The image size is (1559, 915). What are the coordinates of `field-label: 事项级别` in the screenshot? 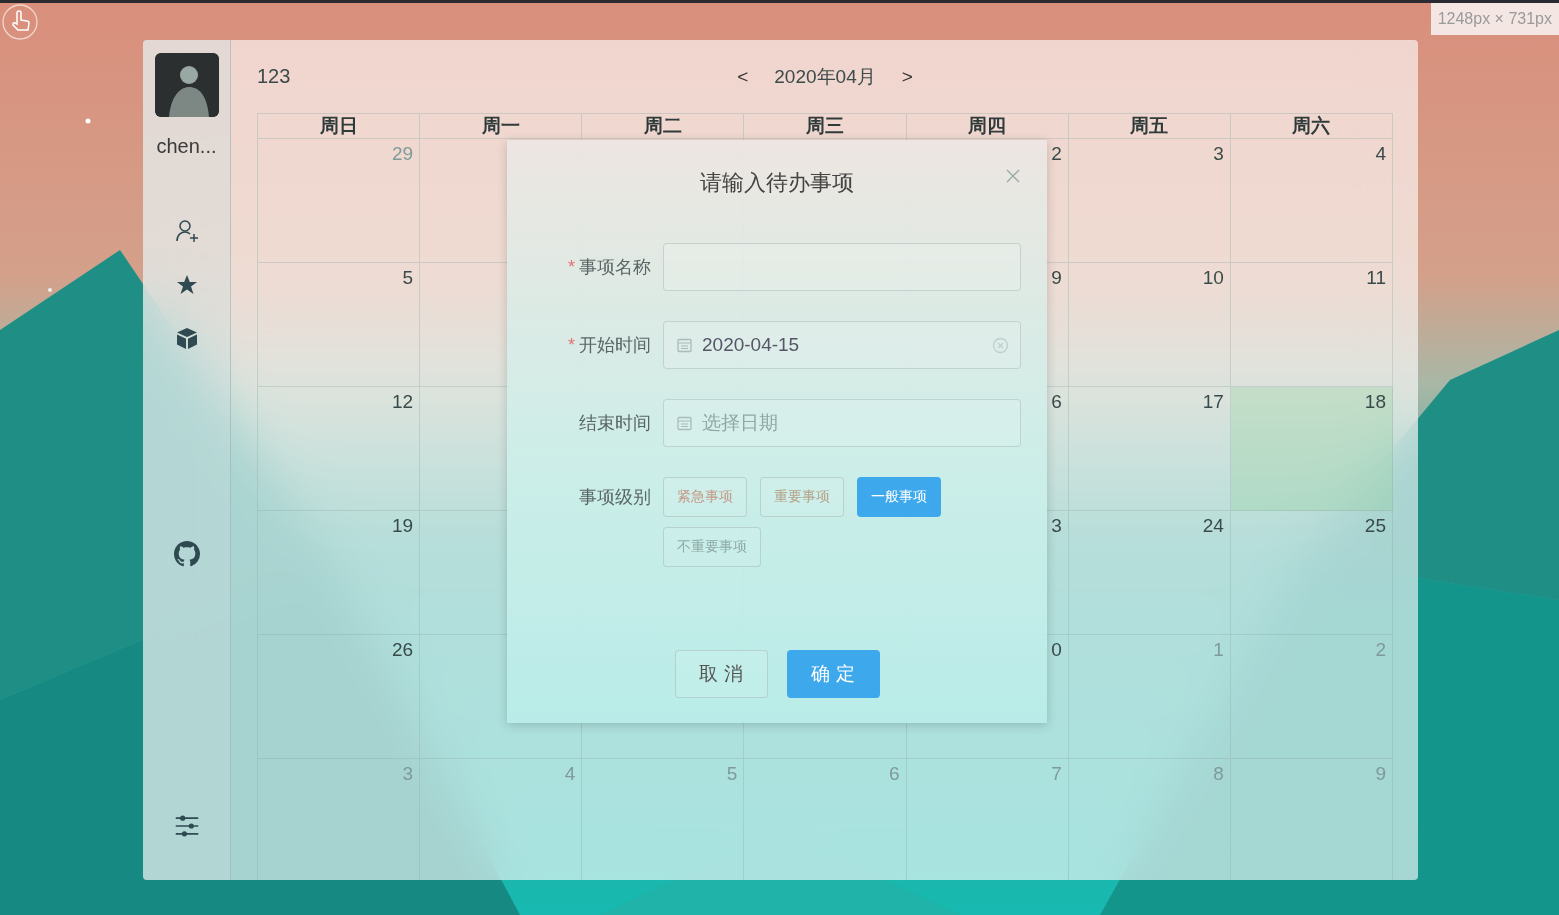 It's located at (615, 497).